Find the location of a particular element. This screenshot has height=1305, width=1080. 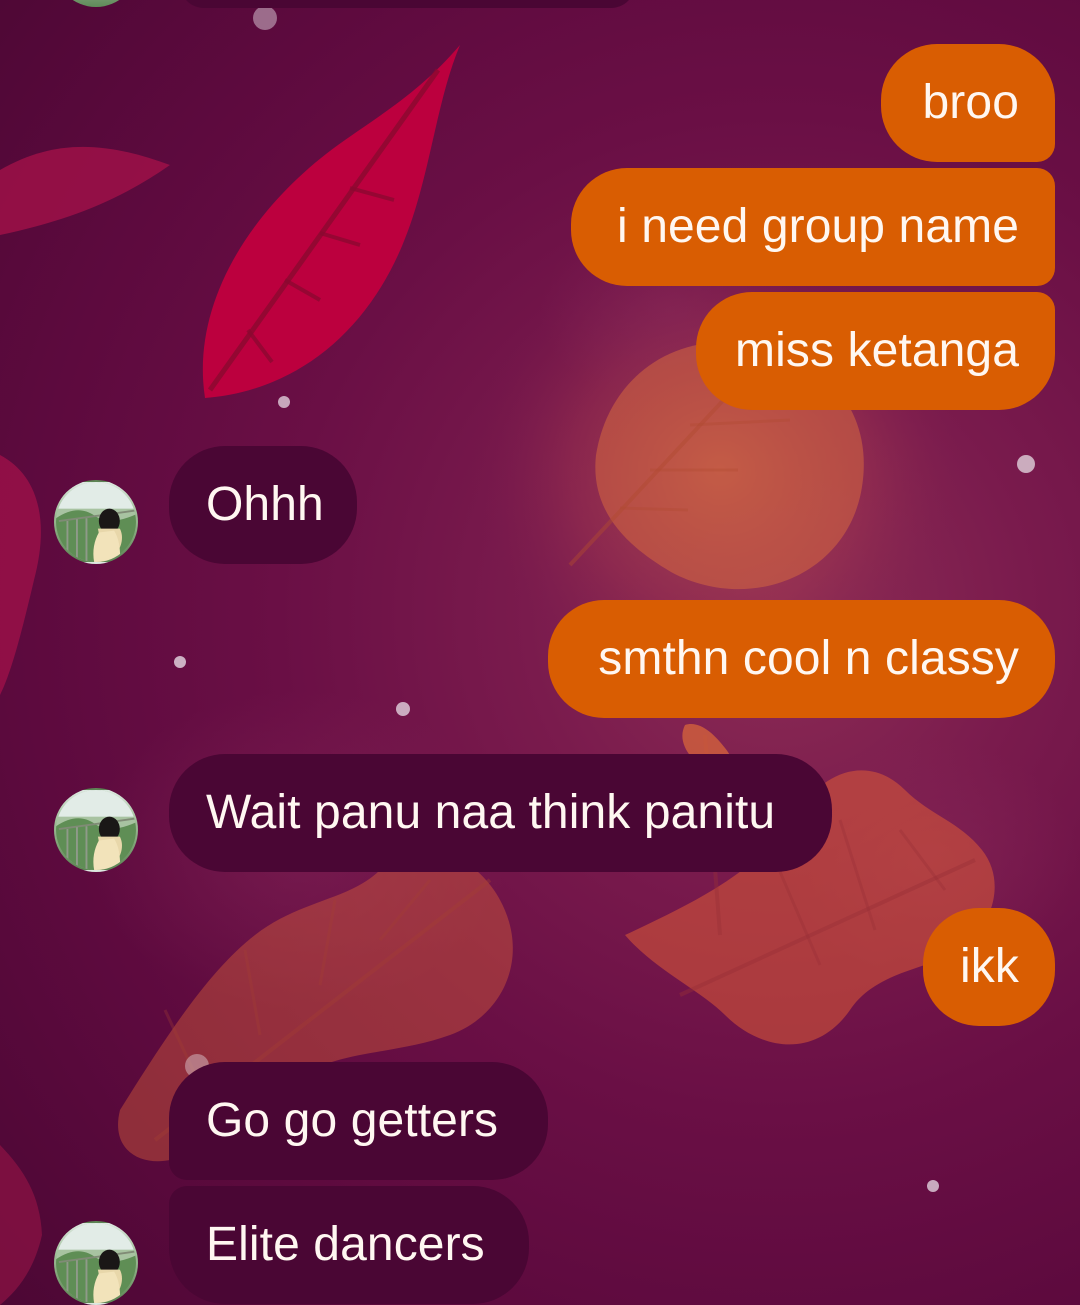

message-bubble-outgoing: miss ketanga is located at coordinates (875, 351).